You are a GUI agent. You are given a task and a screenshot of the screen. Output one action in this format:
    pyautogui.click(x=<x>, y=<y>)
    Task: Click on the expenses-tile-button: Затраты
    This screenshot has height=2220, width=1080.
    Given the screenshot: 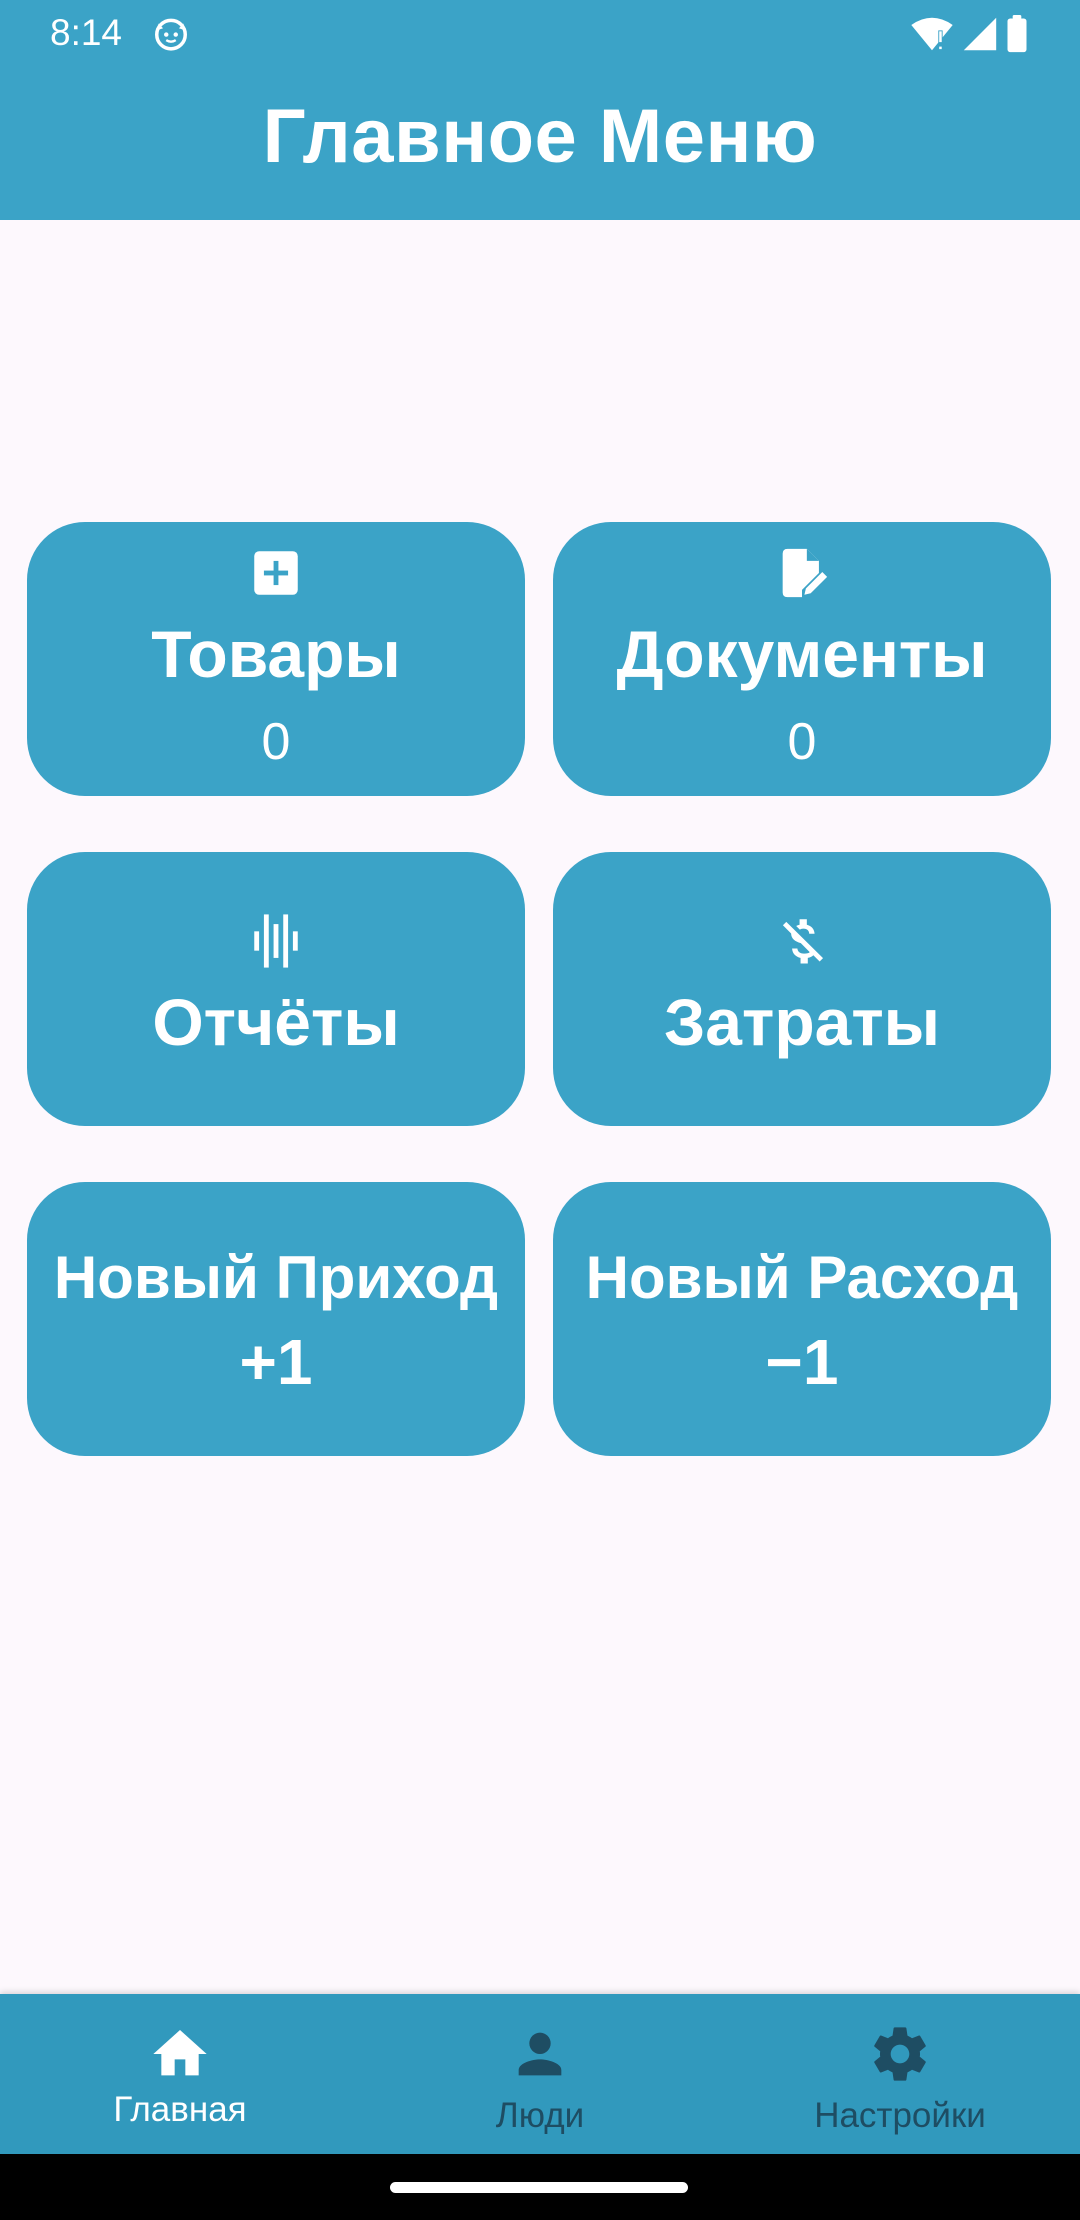 What is the action you would take?
    pyautogui.click(x=802, y=989)
    